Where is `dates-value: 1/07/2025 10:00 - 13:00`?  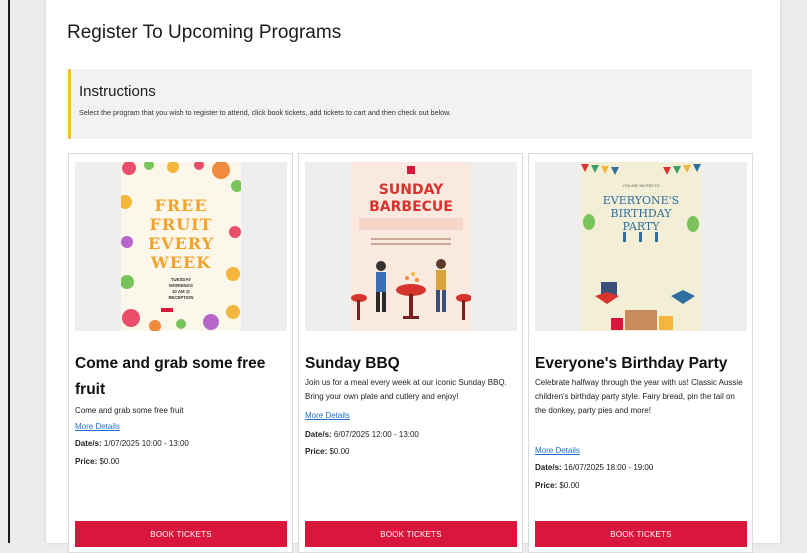 dates-value: 1/07/2025 10:00 - 13:00 is located at coordinates (146, 443).